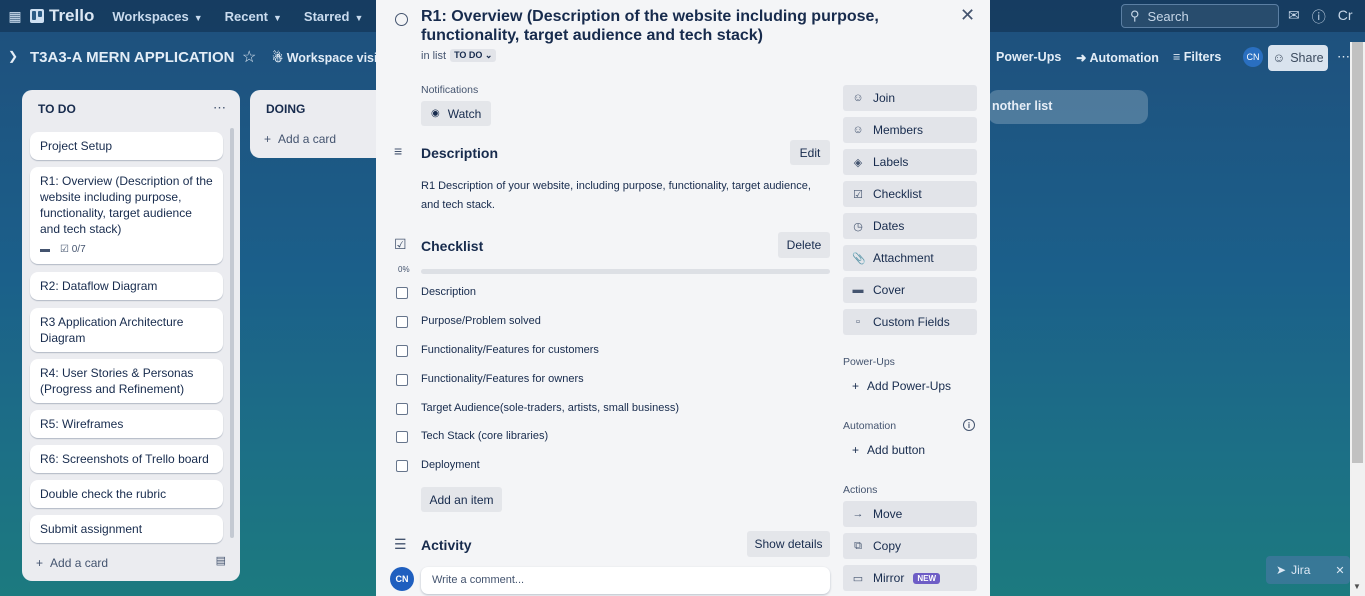 The image size is (1365, 596). I want to click on activity-title: Activity, so click(446, 545).